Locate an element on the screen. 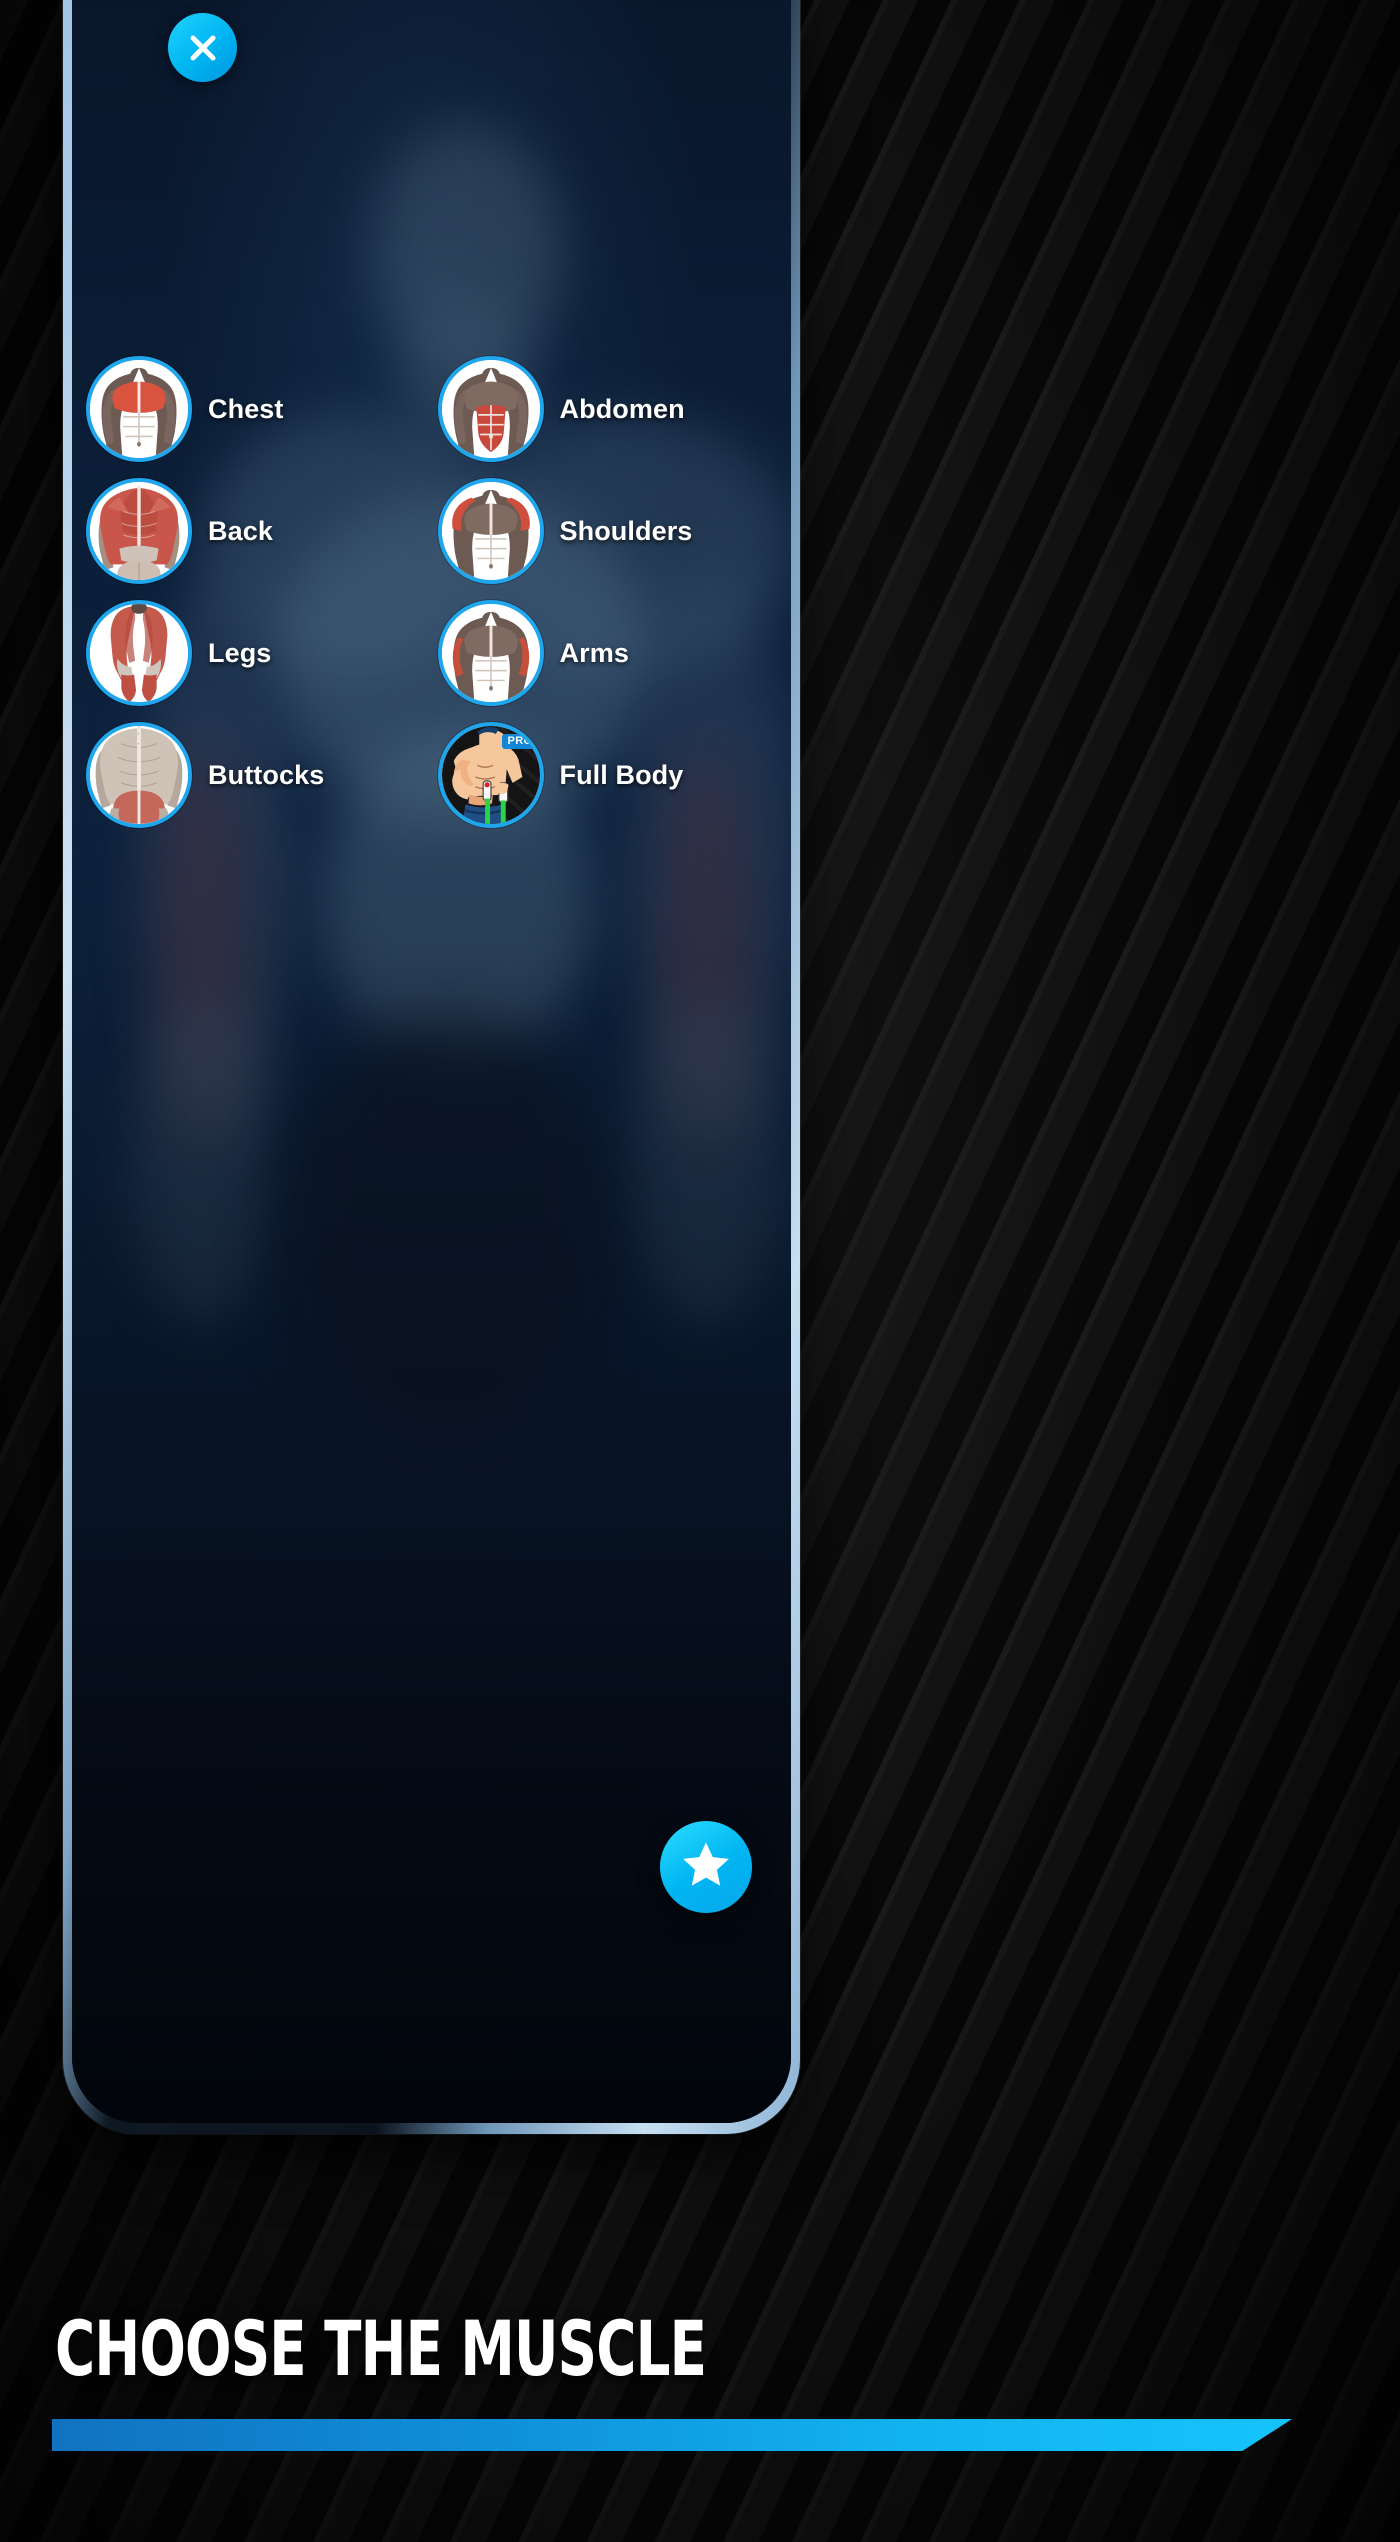 The height and width of the screenshot is (2542, 1400). full-body-cartoon-icon: PRO is located at coordinates (490, 775).